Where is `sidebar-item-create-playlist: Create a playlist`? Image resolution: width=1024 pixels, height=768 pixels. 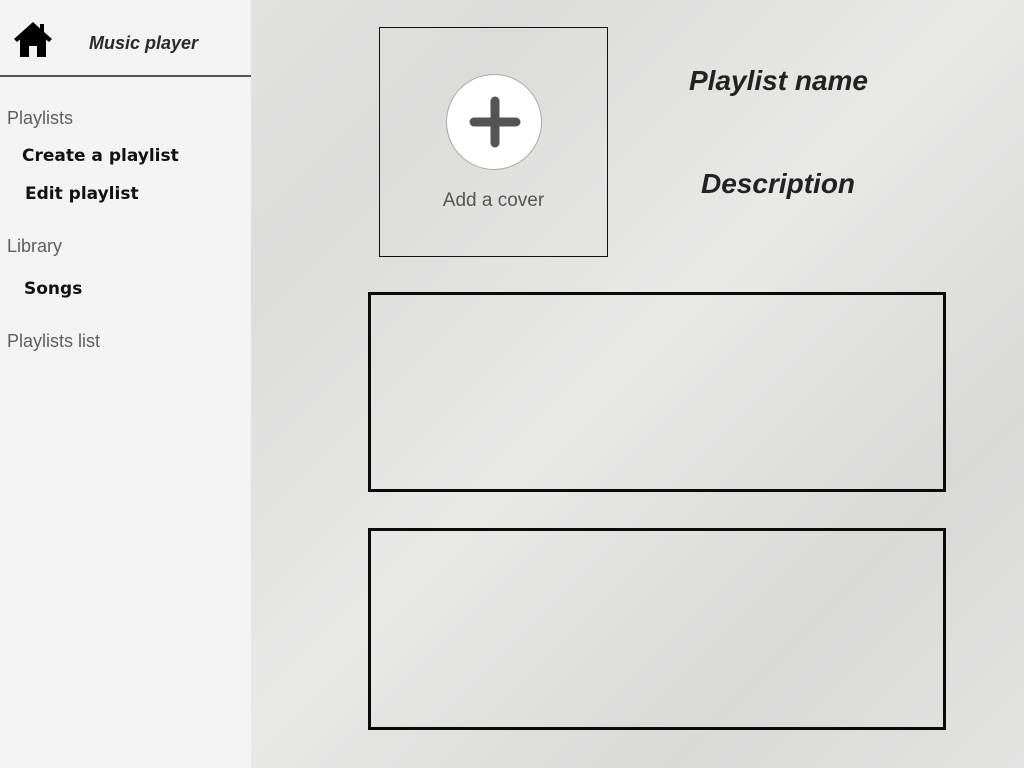
sidebar-item-create-playlist: Create a playlist is located at coordinates (100, 156).